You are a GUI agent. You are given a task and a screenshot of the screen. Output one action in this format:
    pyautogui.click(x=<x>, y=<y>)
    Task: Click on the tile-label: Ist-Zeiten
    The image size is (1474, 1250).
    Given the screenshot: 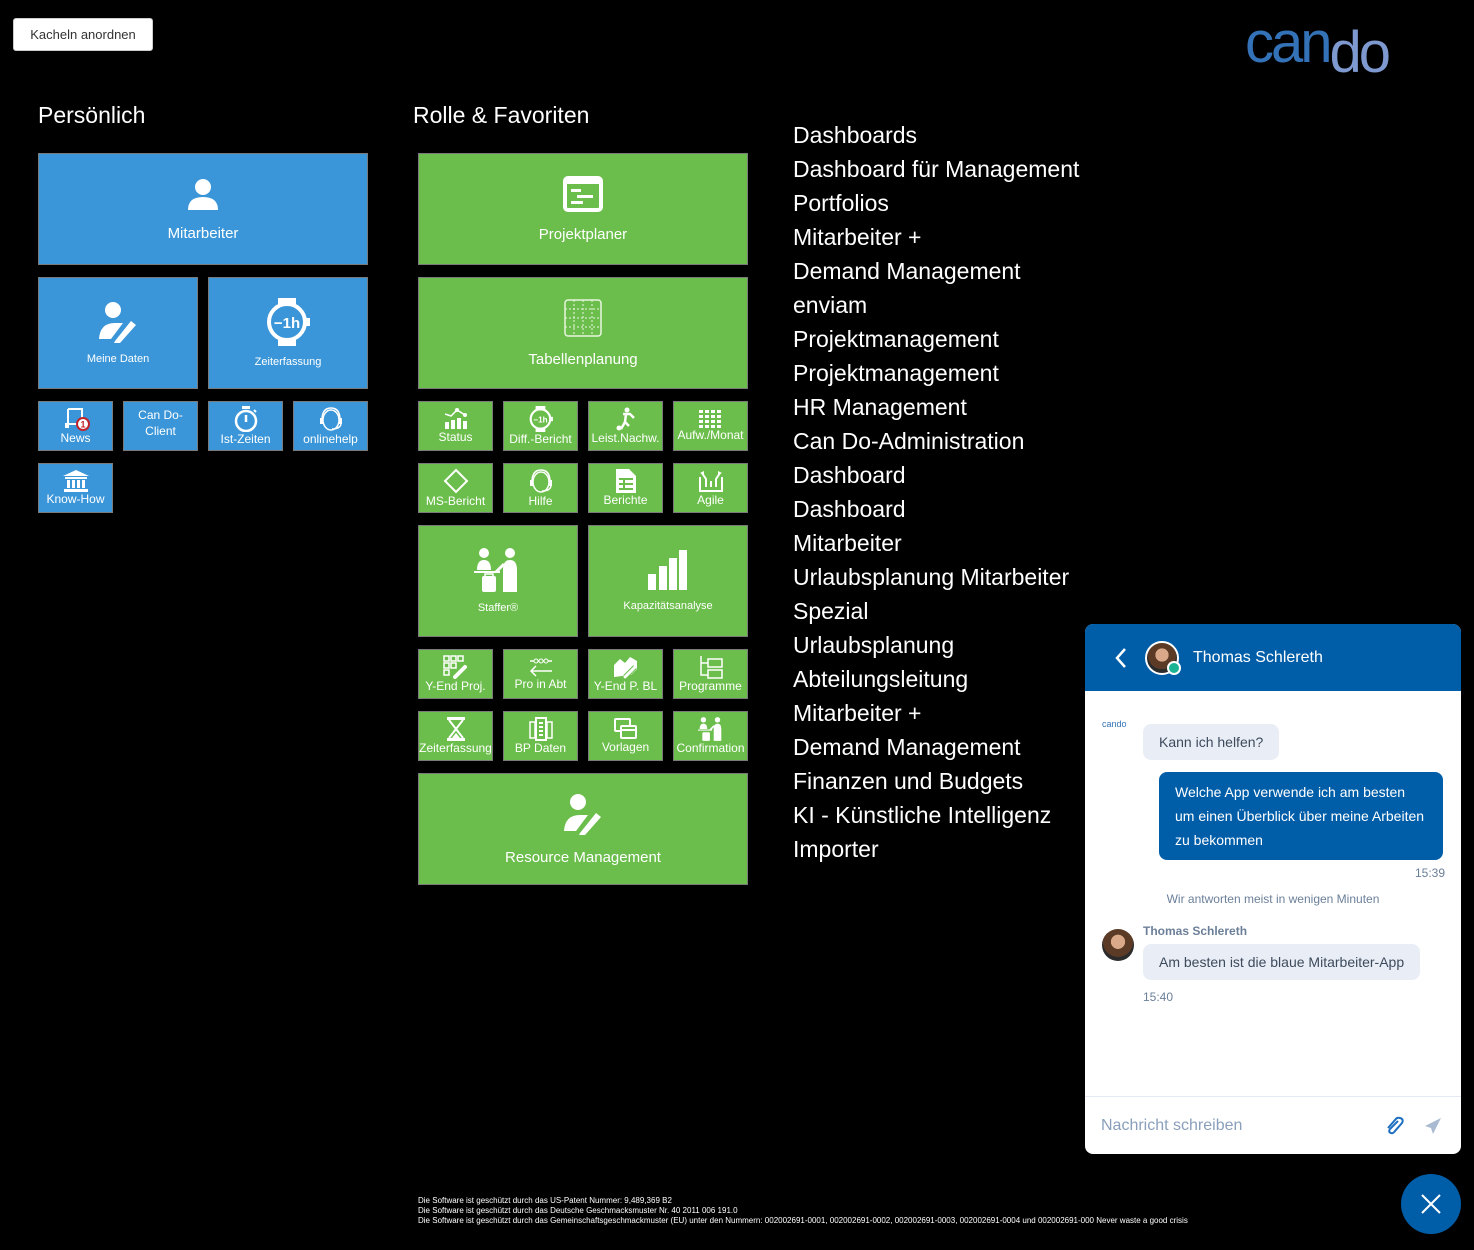 What is the action you would take?
    pyautogui.click(x=245, y=439)
    